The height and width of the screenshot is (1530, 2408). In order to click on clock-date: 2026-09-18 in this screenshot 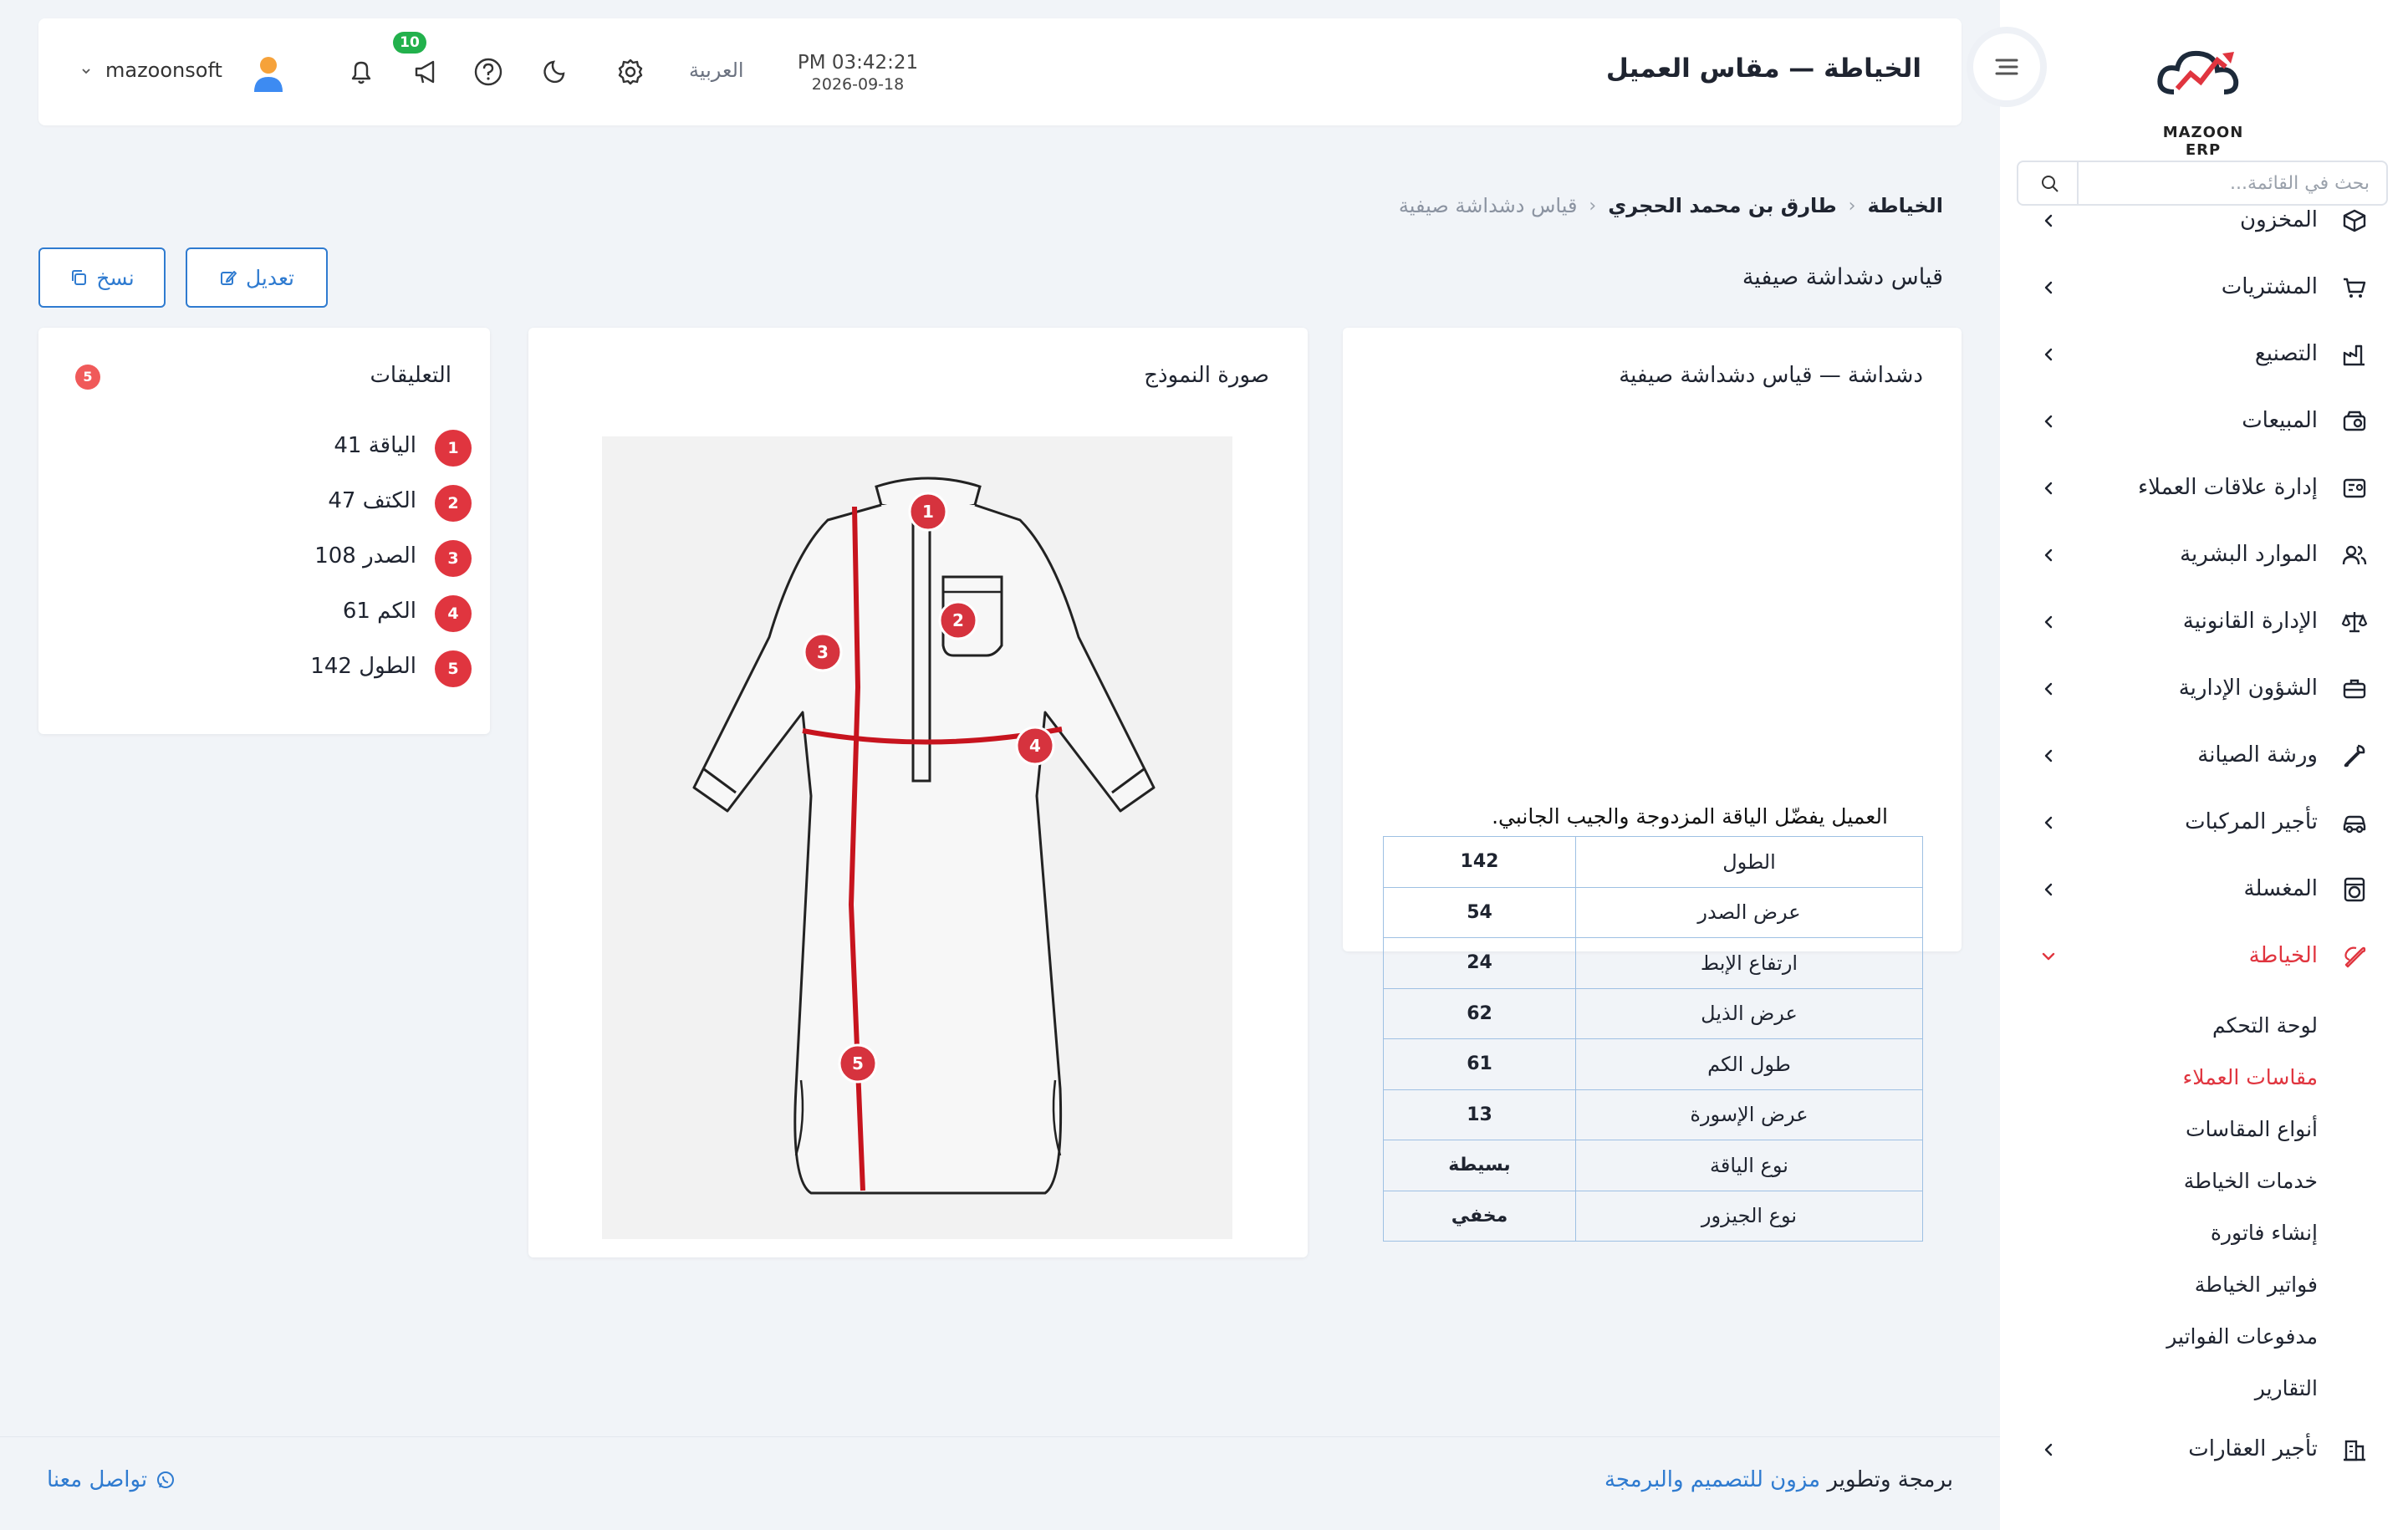, I will do `click(858, 84)`.